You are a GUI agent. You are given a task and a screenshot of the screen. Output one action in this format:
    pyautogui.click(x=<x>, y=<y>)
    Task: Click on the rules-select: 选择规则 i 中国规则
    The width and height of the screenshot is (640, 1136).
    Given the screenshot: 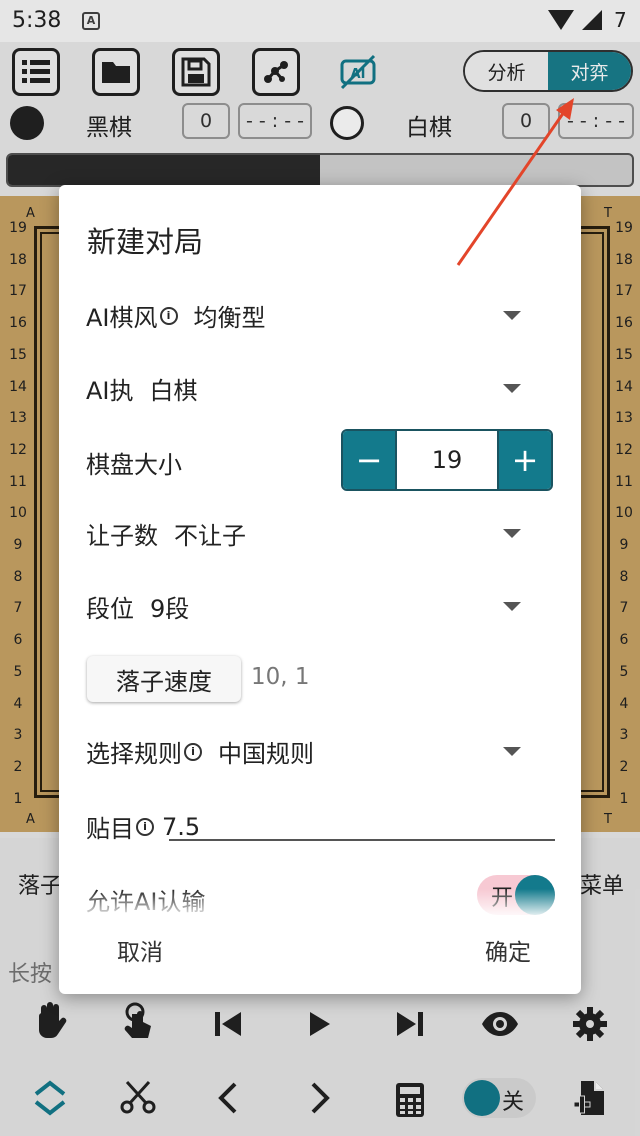 What is the action you would take?
    pyautogui.click(x=200, y=751)
    